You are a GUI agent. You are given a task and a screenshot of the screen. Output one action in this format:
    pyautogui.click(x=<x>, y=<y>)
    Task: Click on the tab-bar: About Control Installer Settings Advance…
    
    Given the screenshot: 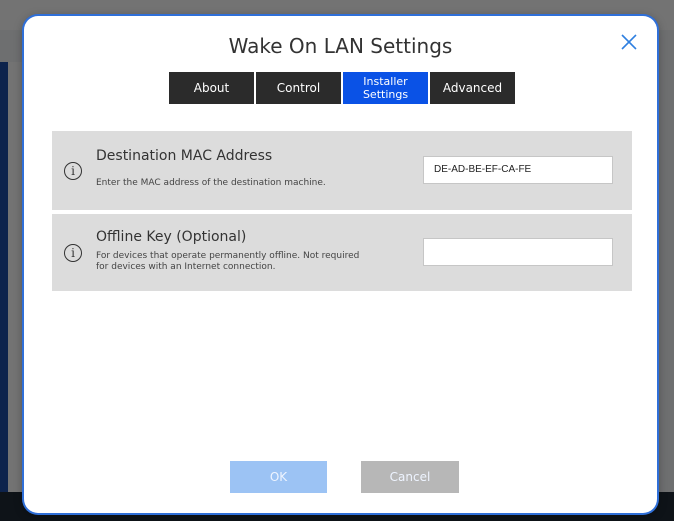 What is the action you would take?
    pyautogui.click(x=342, y=88)
    